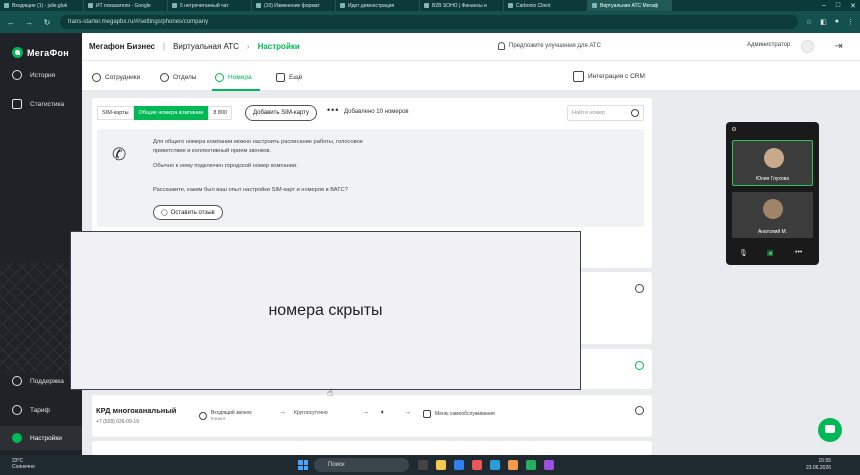 The height and width of the screenshot is (475, 860). What do you see at coordinates (830, 430) in the screenshot?
I see `support-chat-button` at bounding box center [830, 430].